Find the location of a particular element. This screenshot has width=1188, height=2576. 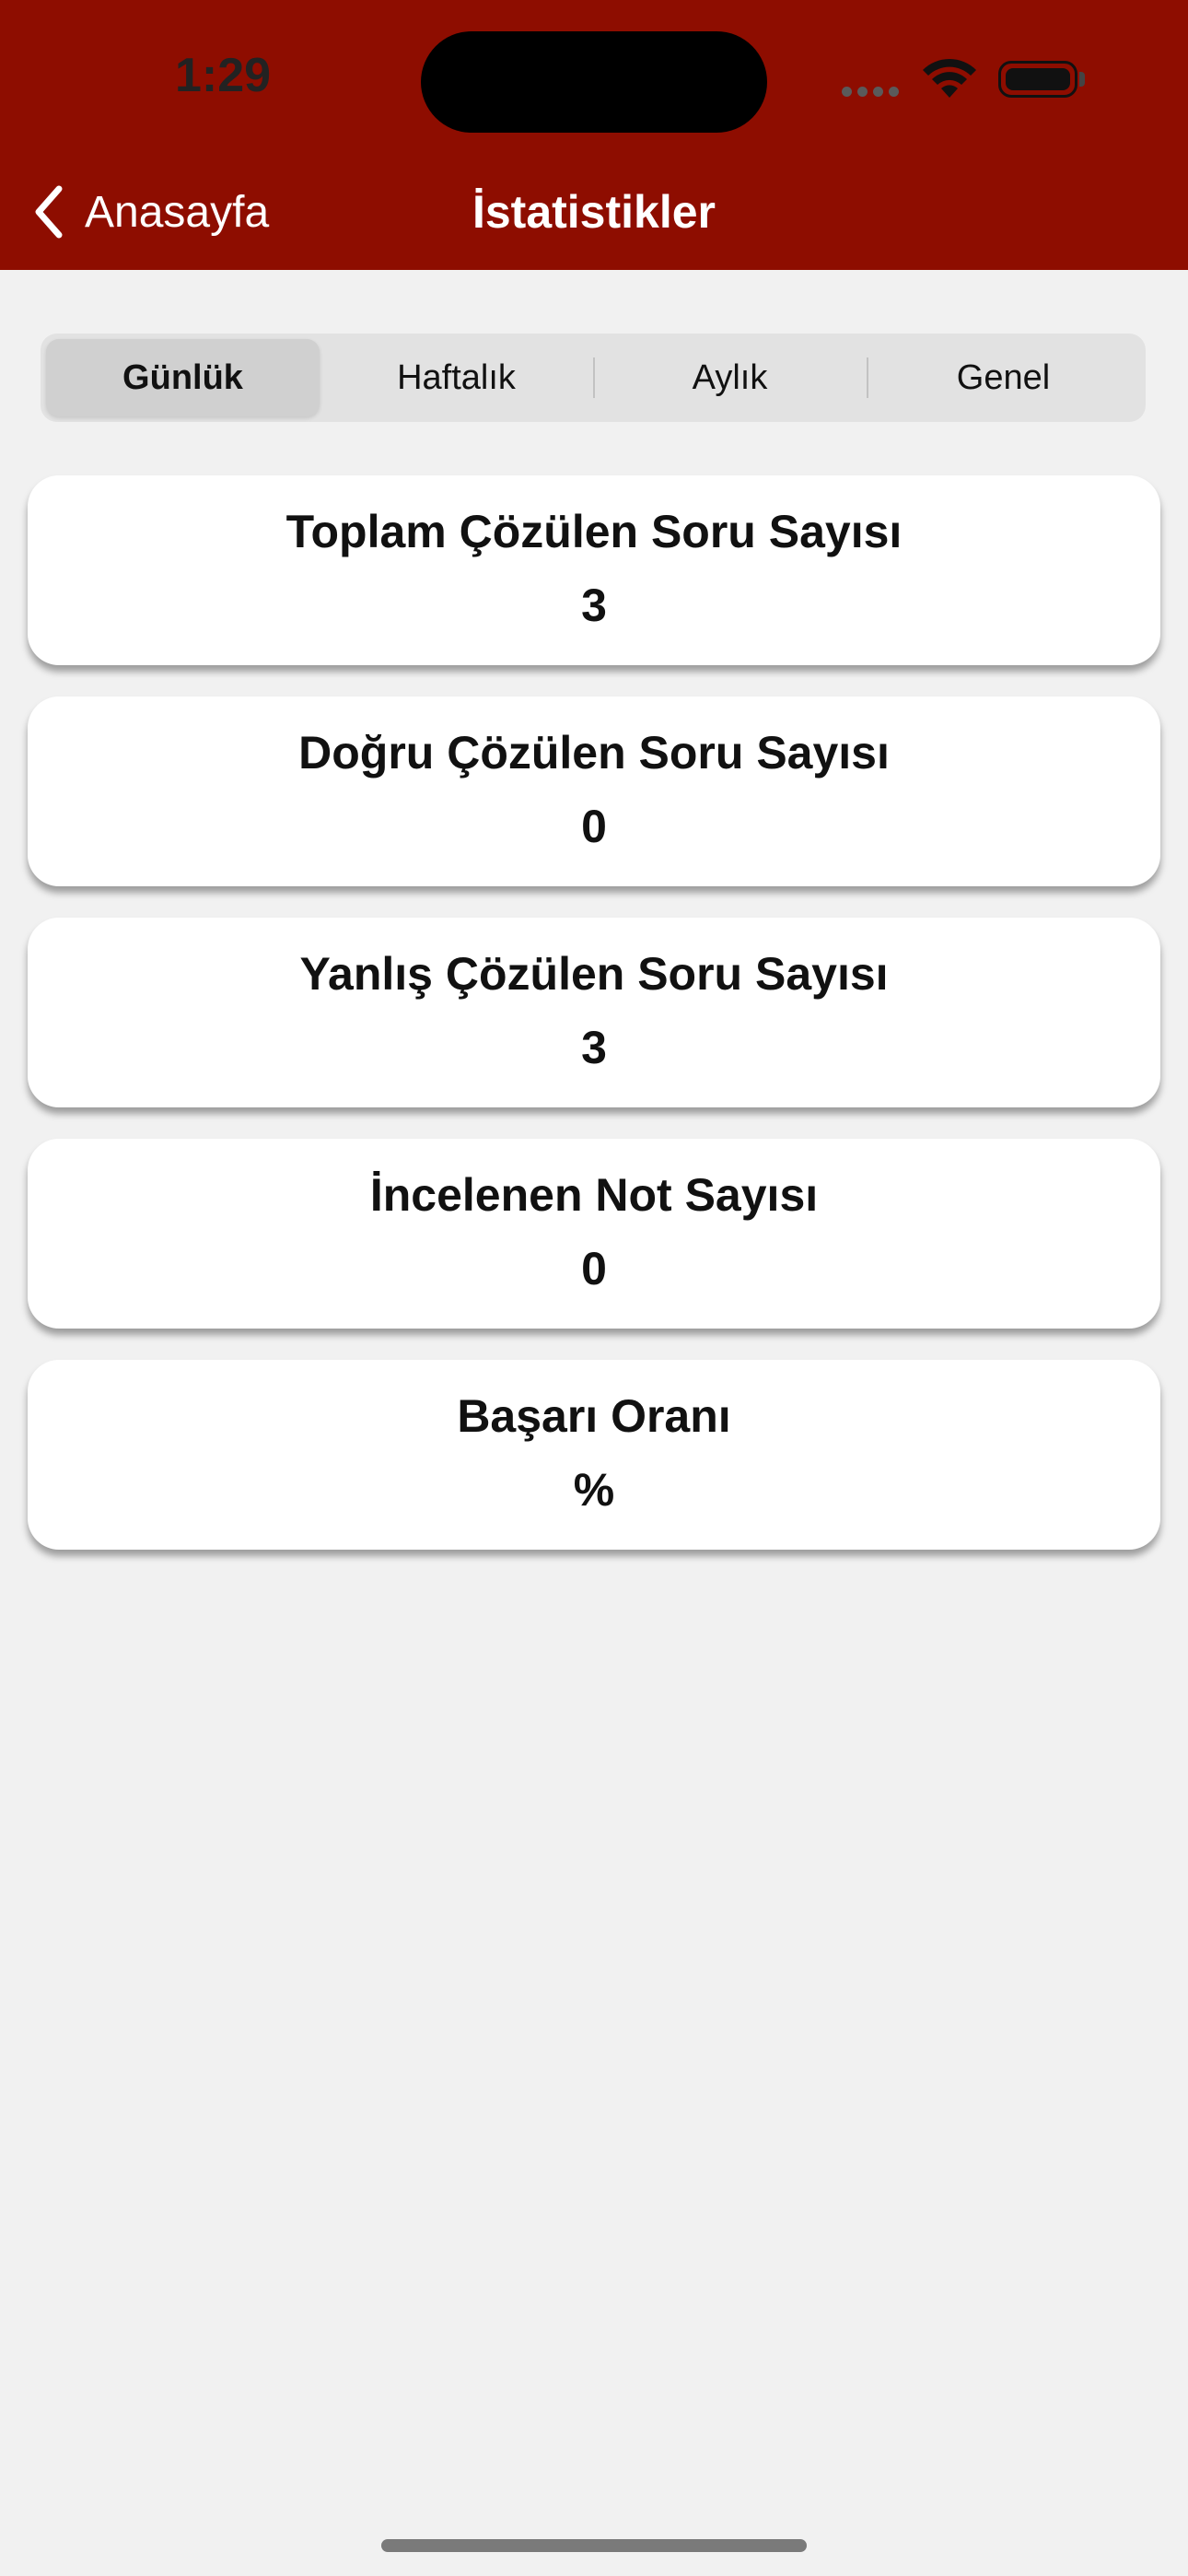

navigation-header: 1:29 Anasayfa İstatistikler is located at coordinates (594, 135).